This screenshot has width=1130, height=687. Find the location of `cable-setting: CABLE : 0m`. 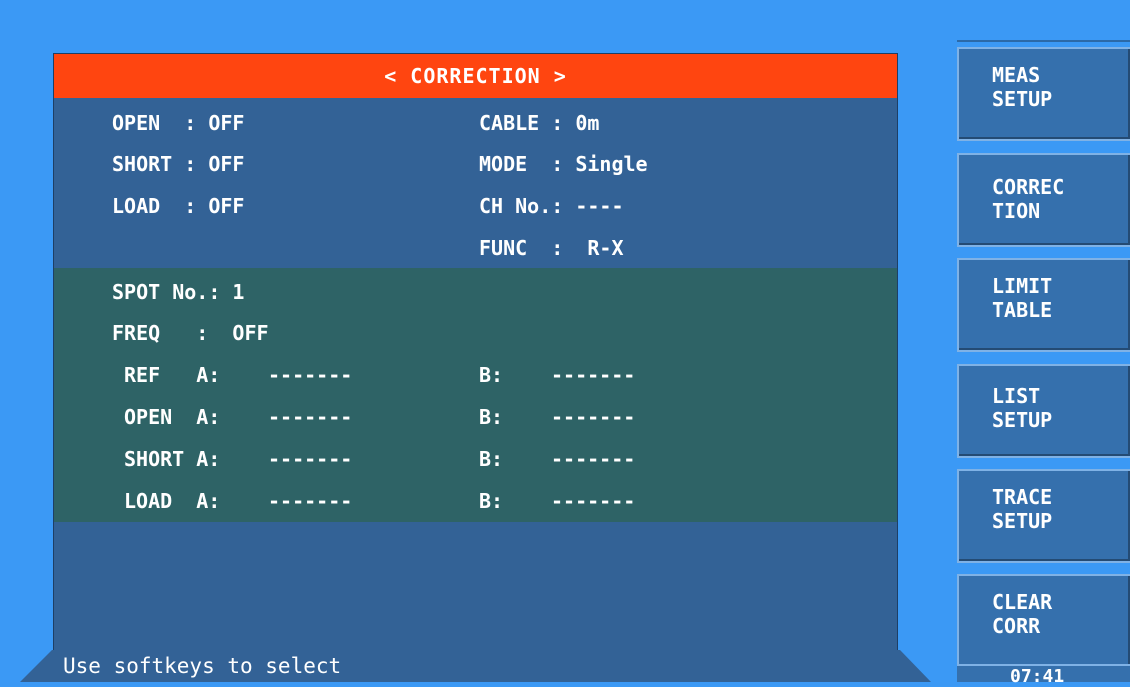

cable-setting: CABLE : 0m is located at coordinates (539, 123).